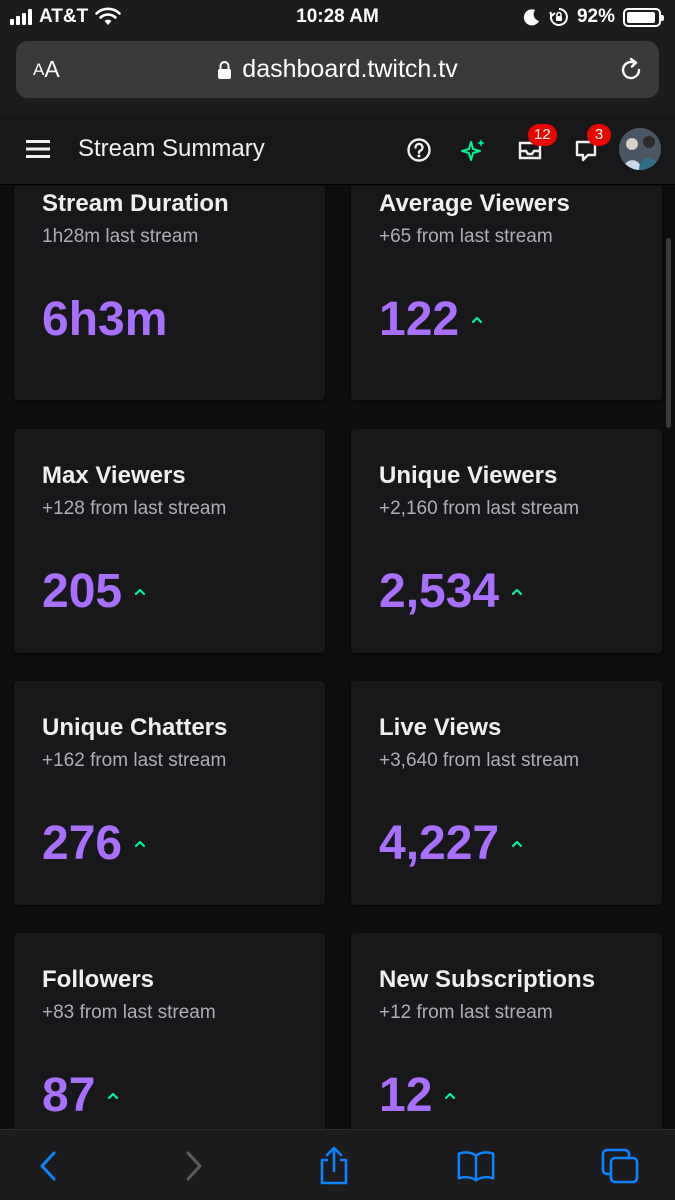 This screenshot has width=675, height=1200. I want to click on stat-subtitle: +3,640 from last stream, so click(479, 760).